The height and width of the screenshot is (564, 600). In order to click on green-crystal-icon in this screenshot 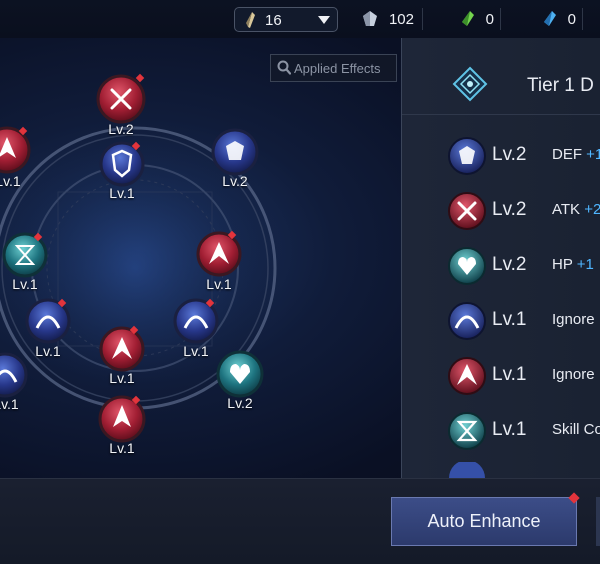, I will do `click(468, 18)`.